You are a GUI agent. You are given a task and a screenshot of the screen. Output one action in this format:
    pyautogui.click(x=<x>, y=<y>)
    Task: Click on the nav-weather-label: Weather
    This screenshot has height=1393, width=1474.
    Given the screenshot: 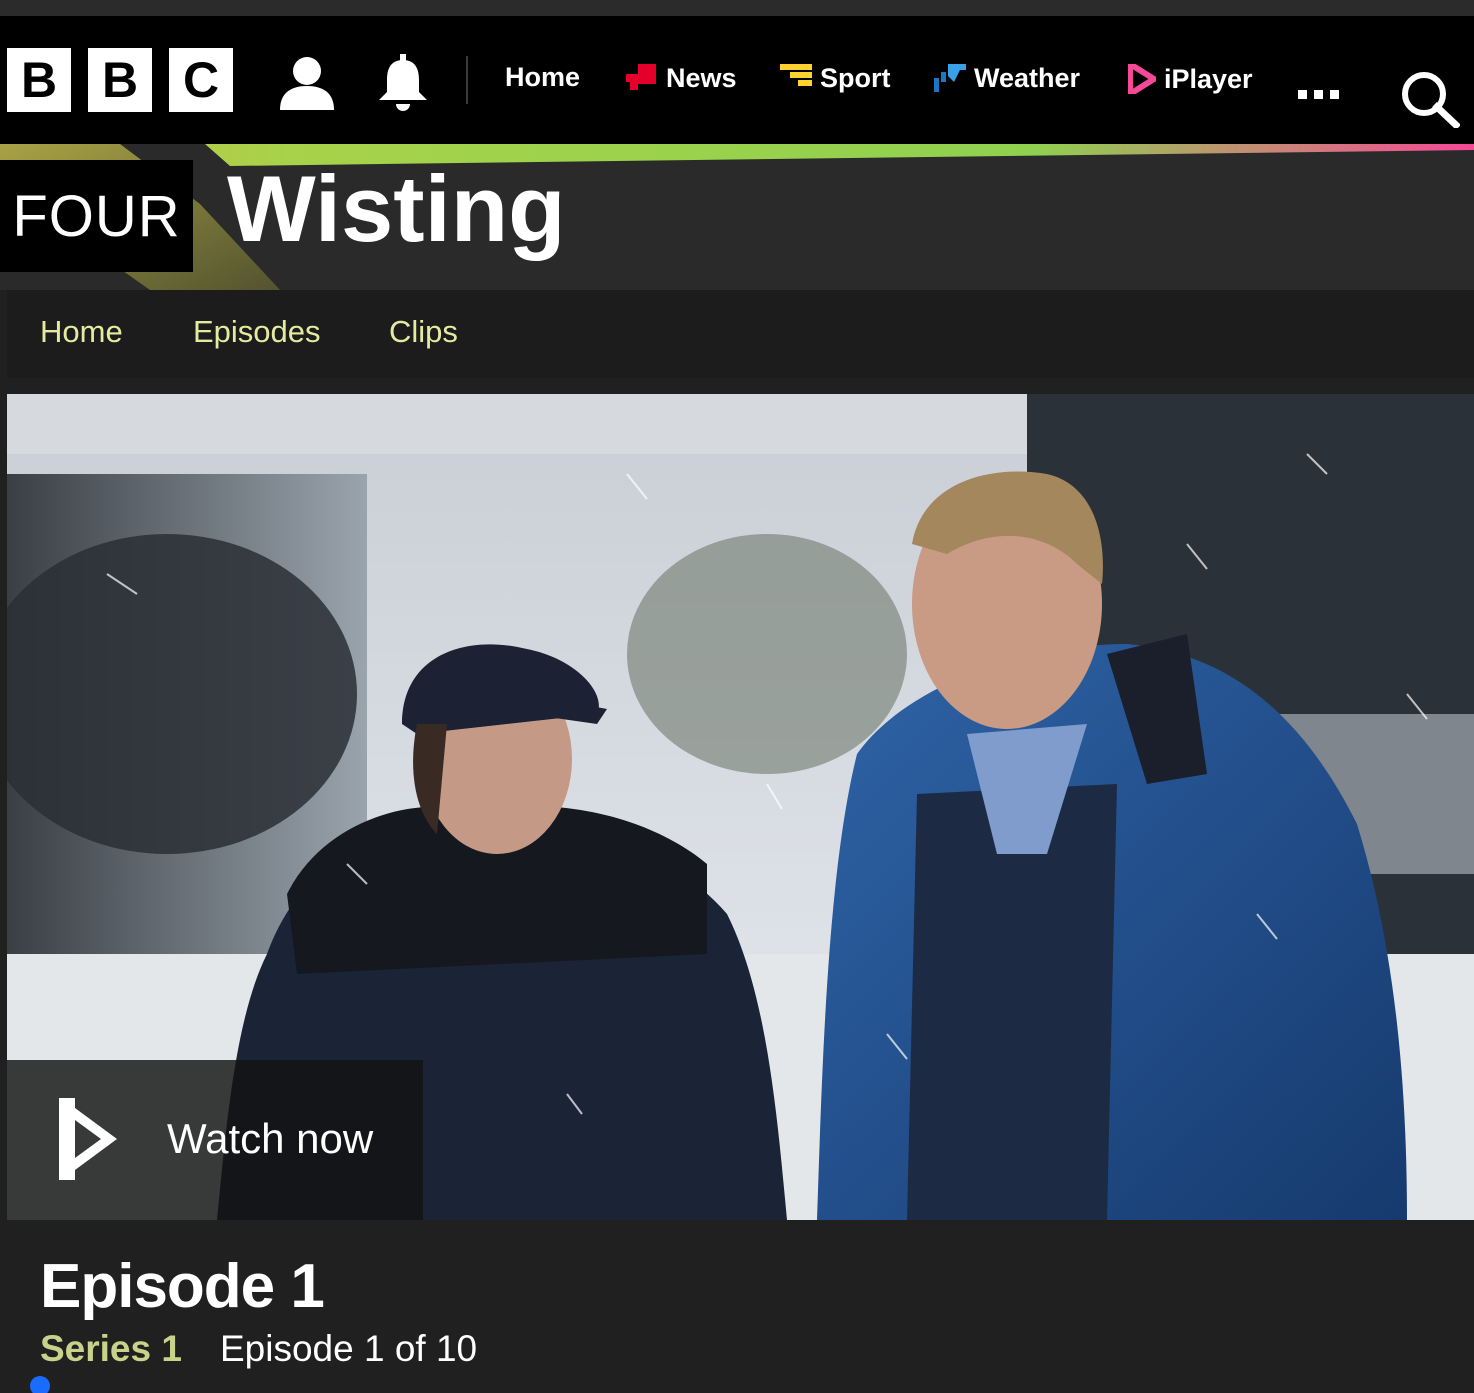 What is the action you would take?
    pyautogui.click(x=1027, y=77)
    